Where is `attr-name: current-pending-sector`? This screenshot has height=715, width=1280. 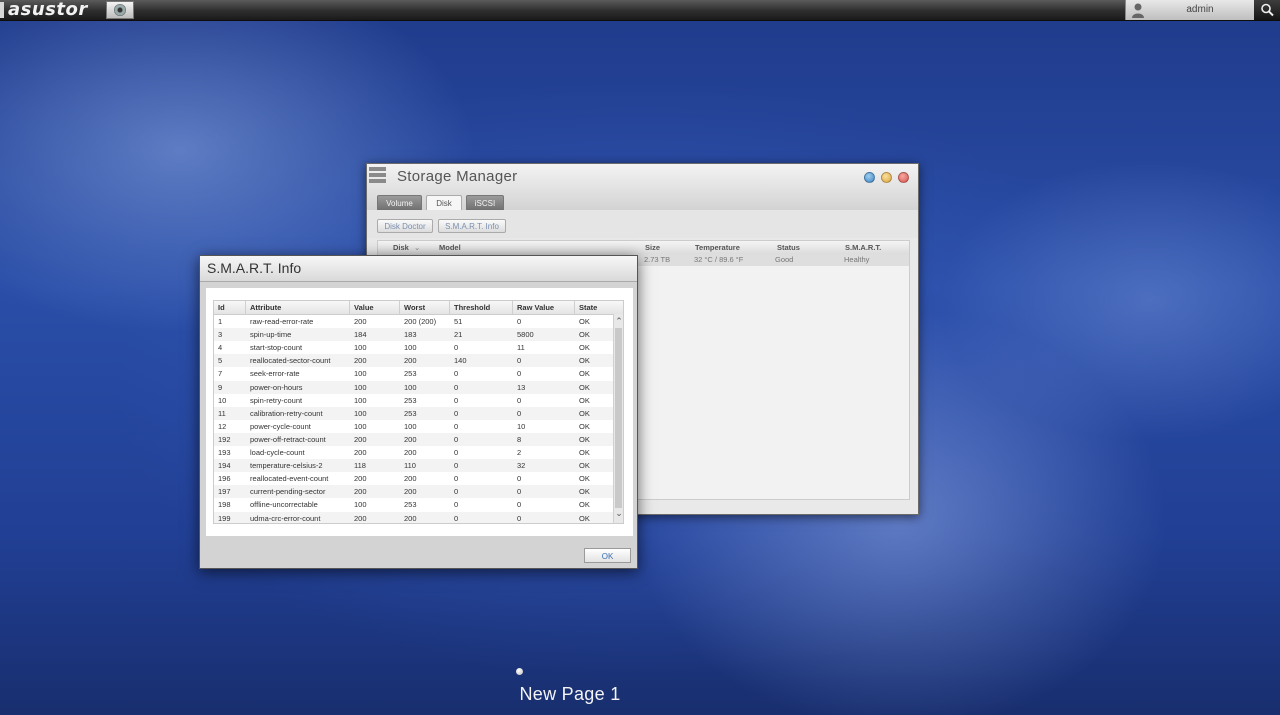 attr-name: current-pending-sector is located at coordinates (288, 492).